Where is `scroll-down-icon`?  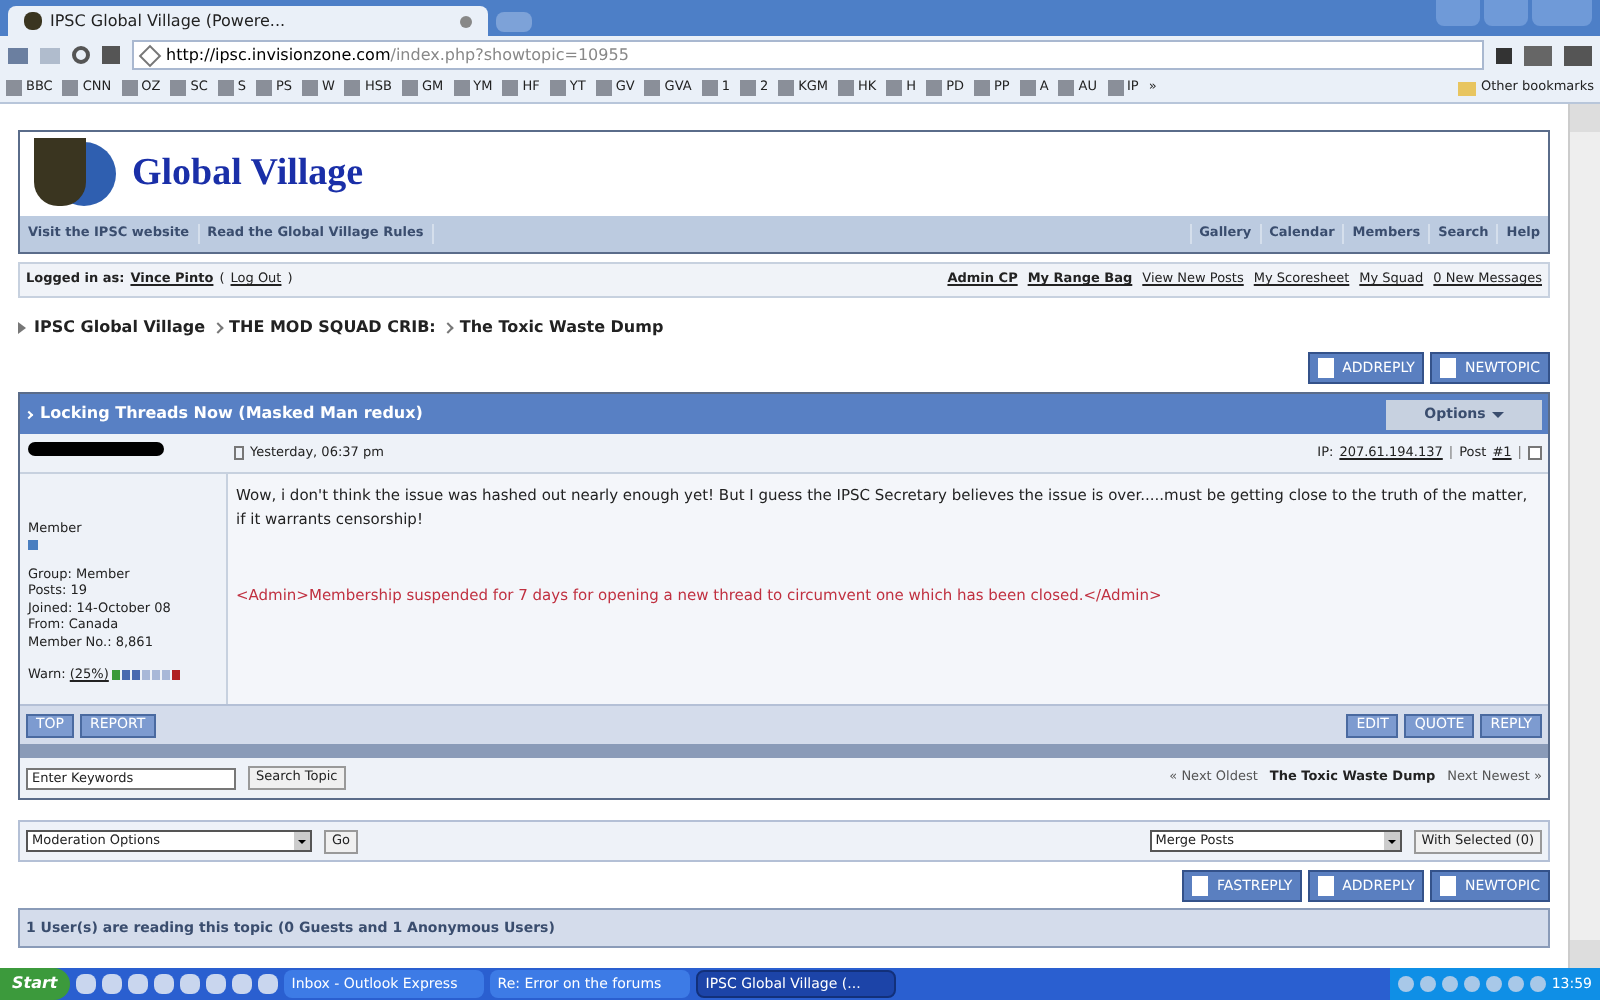 scroll-down-icon is located at coordinates (1585, 954).